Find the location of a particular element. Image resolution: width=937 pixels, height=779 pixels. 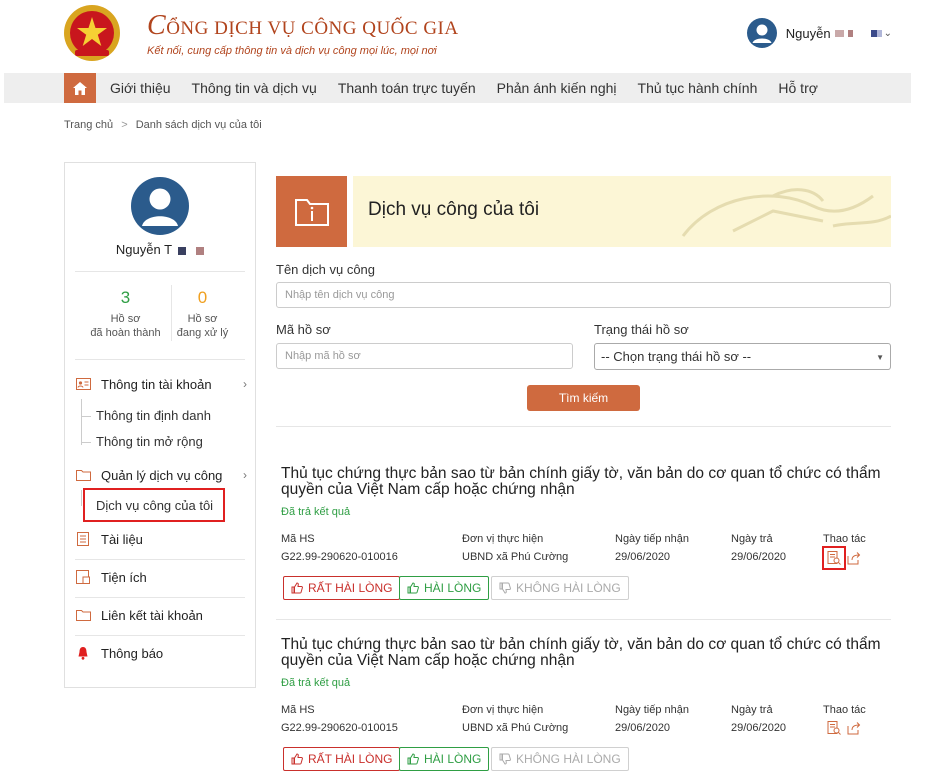

menu-label: Quản lý dịch vụ công is located at coordinates (162, 475).